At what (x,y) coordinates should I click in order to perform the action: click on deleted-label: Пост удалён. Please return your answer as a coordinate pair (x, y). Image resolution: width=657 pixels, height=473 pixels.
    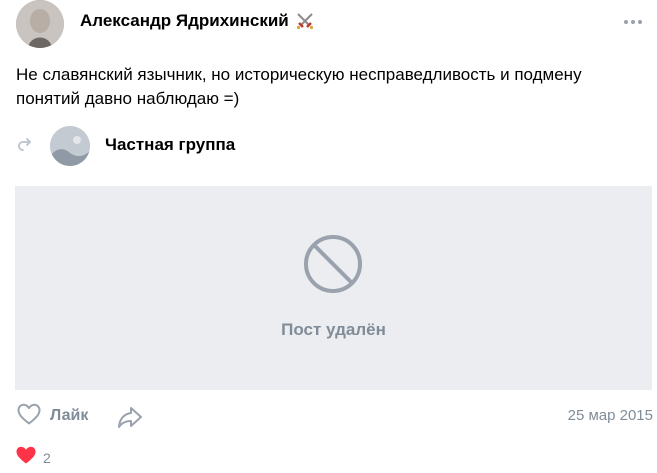
    Looking at the image, I should click on (333, 329).